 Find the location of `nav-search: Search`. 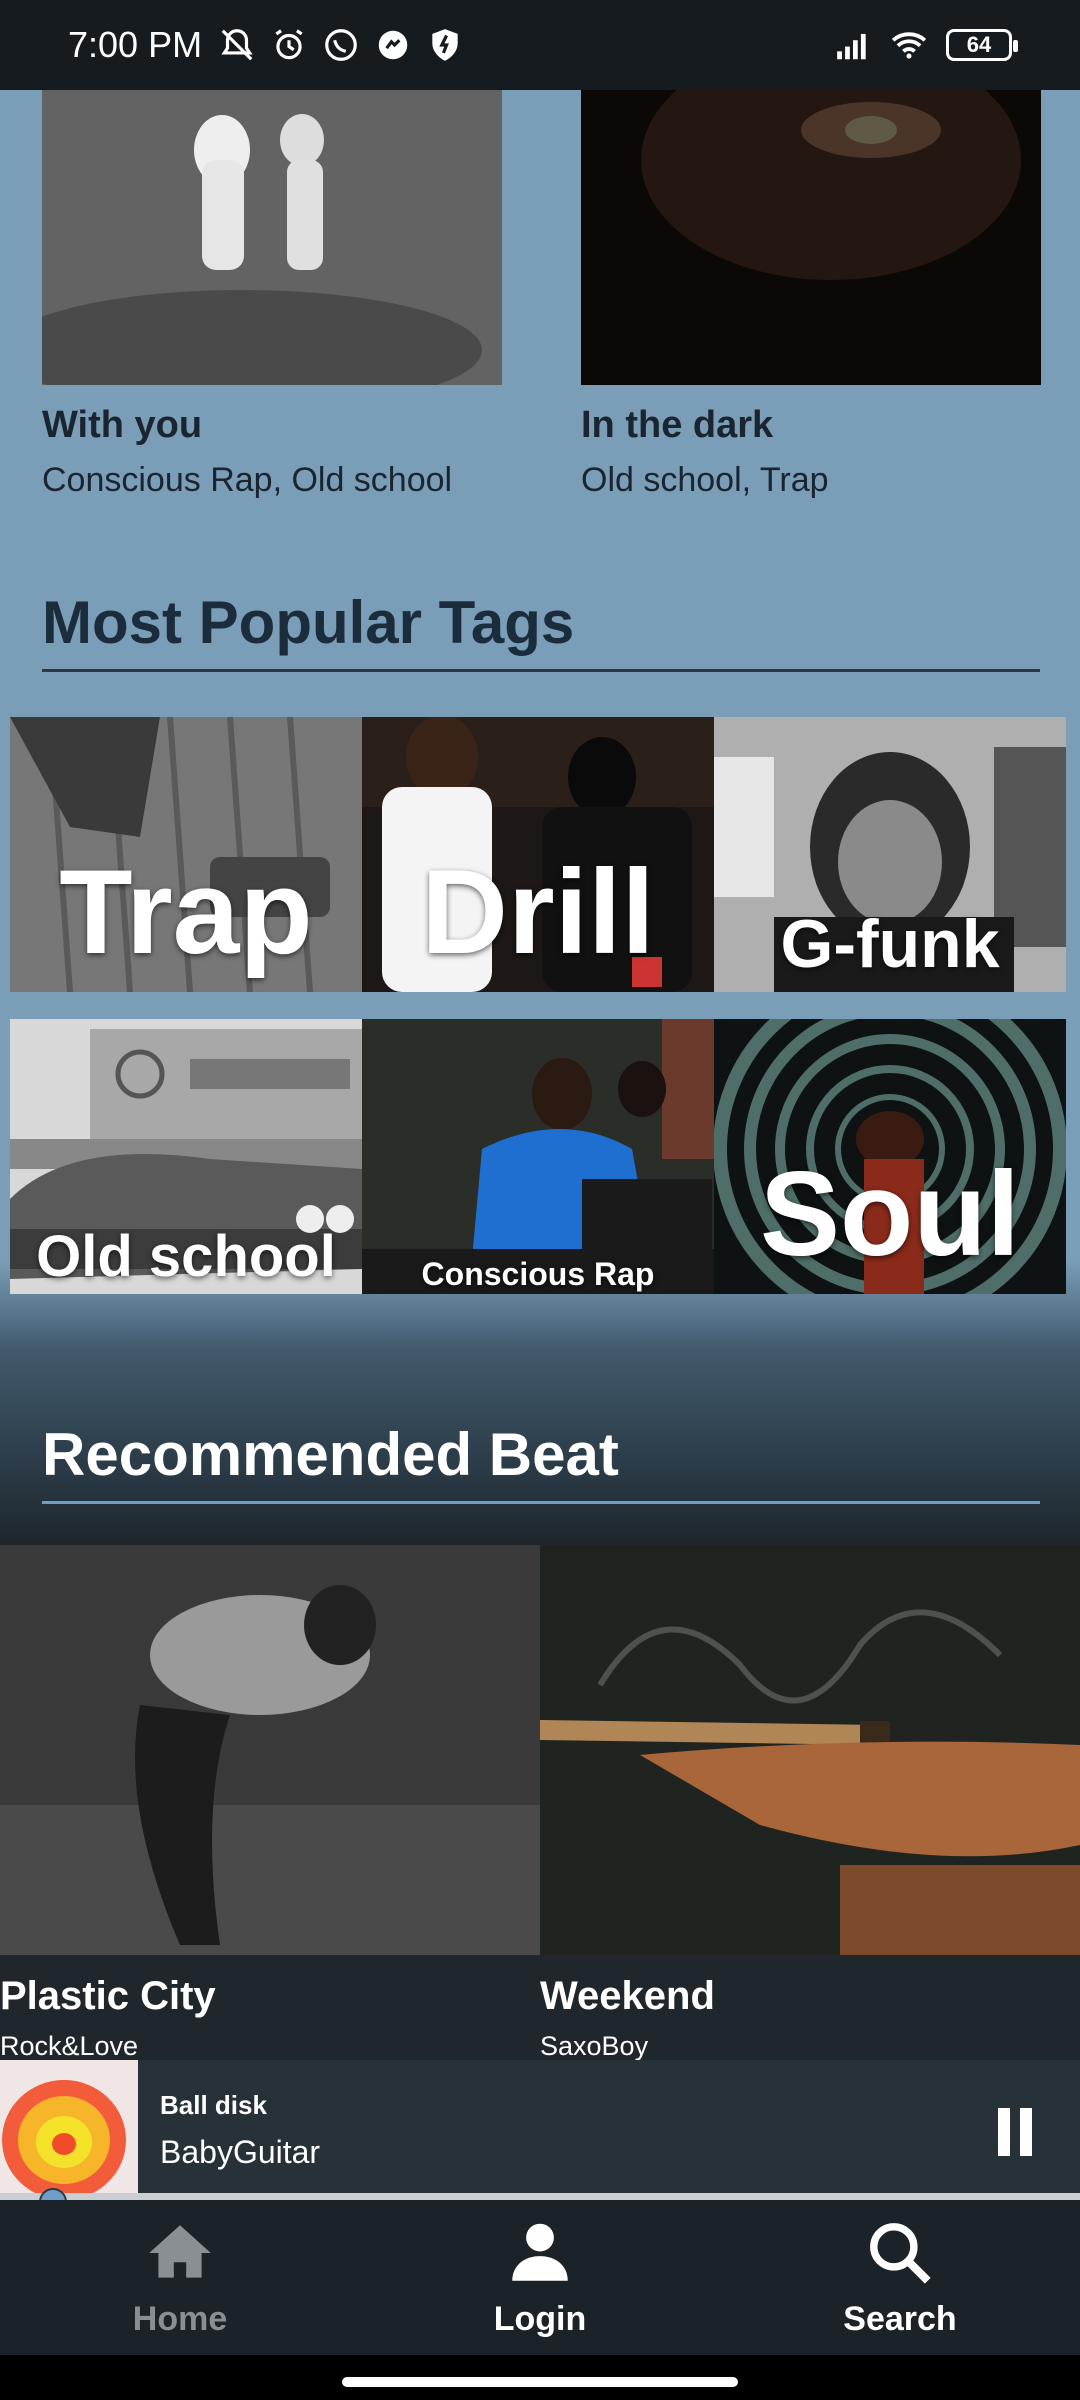

nav-search: Search is located at coordinates (900, 2277).